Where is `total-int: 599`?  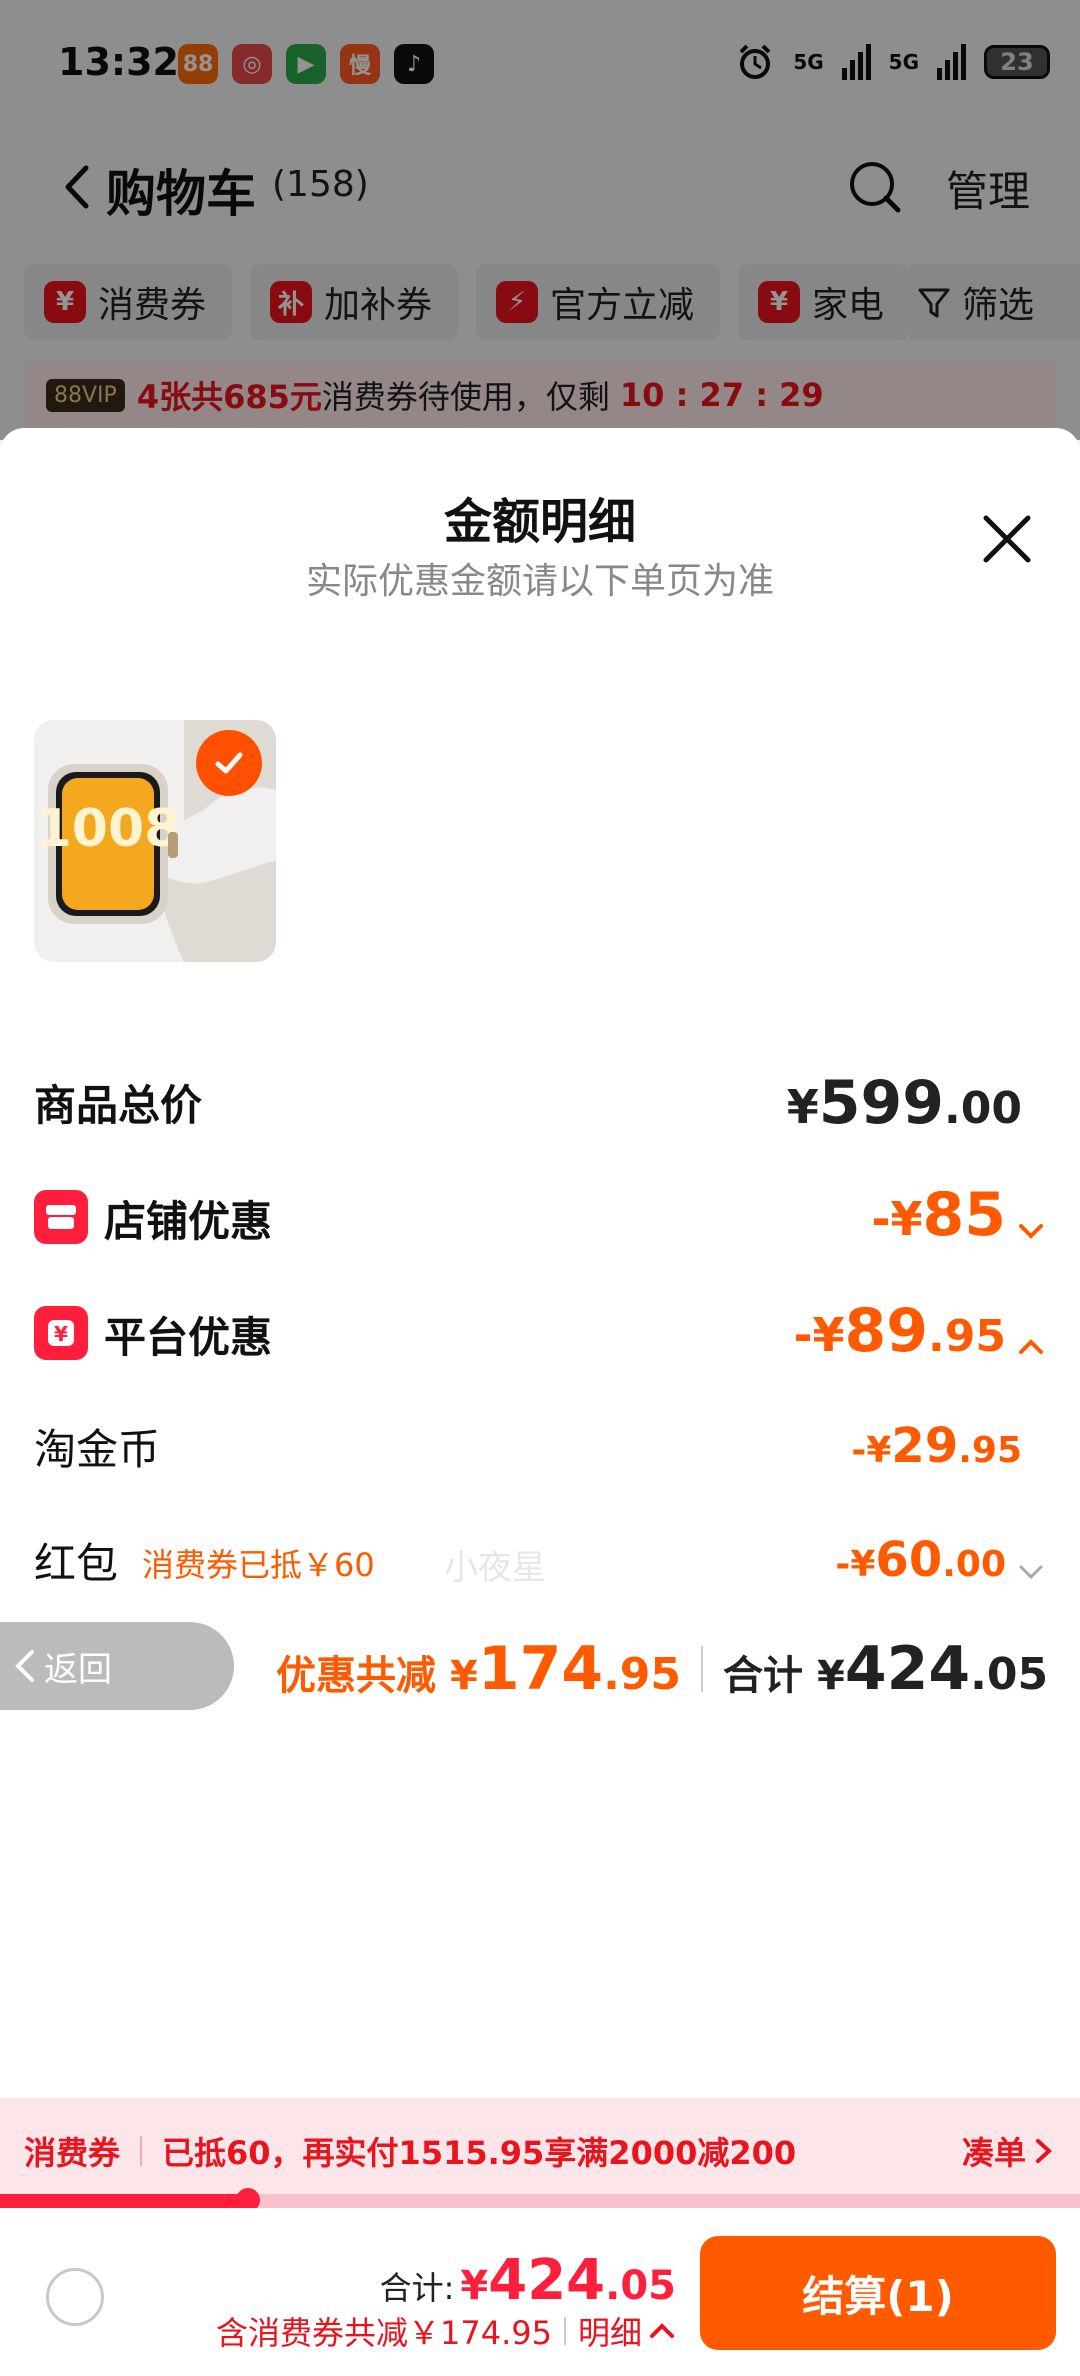
total-int: 599 is located at coordinates (881, 1103).